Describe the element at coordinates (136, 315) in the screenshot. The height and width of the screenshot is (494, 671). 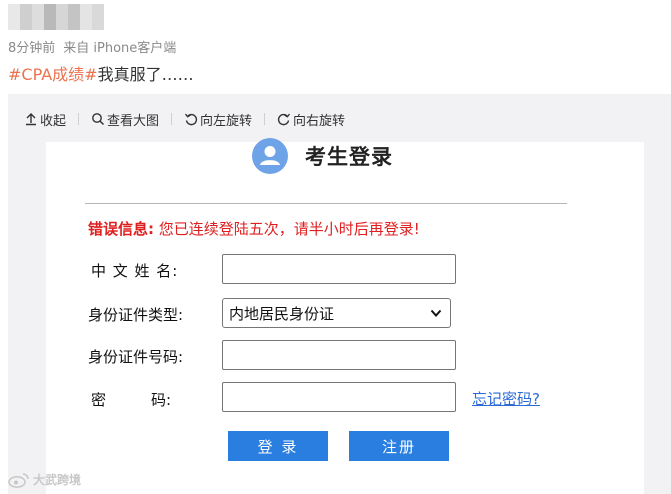
I see `id-type-label: 身份证件类型:` at that location.